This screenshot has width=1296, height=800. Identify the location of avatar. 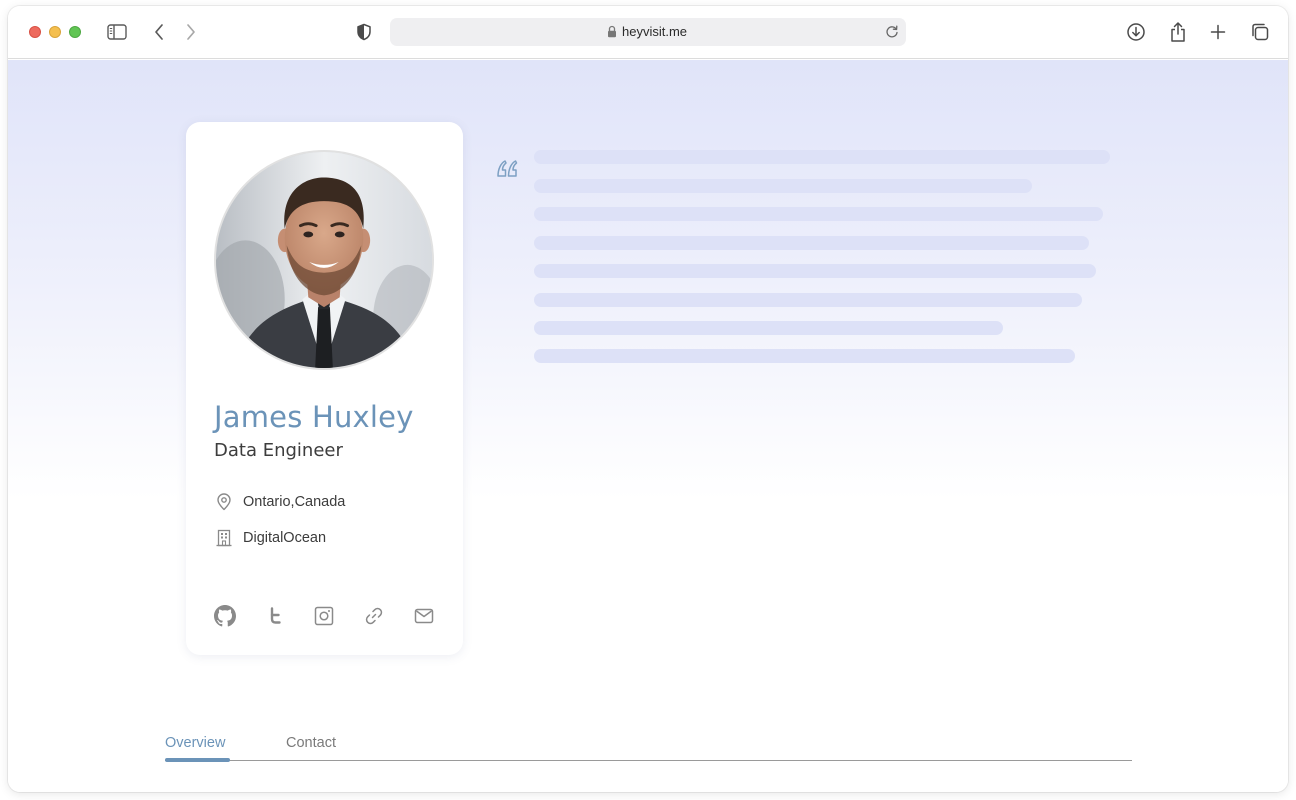
(324, 260).